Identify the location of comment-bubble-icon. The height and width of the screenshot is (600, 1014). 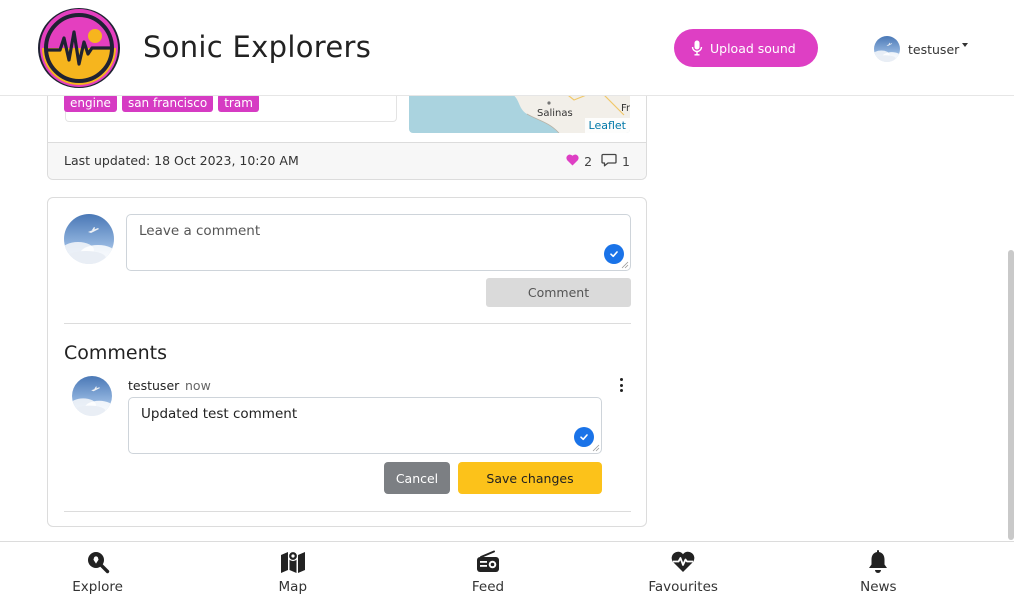
(609, 161).